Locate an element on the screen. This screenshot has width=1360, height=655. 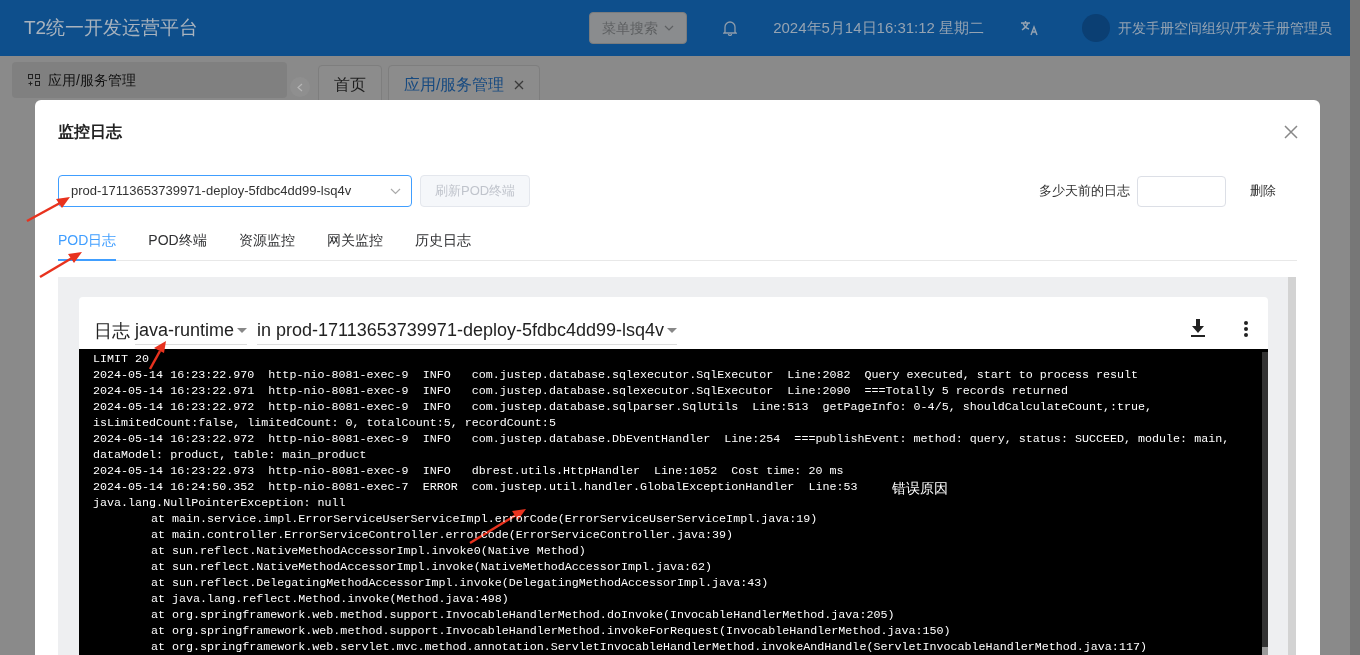
log-line: 2024-05-14 16:23:22.972 http-nio-8081-exec-9 INFO com.justep.database.sqlparser.SqlUtils Line:513 getPageInfo: 0-4/5, shouldCalculateCount,:true, is located at coordinates (623, 408).